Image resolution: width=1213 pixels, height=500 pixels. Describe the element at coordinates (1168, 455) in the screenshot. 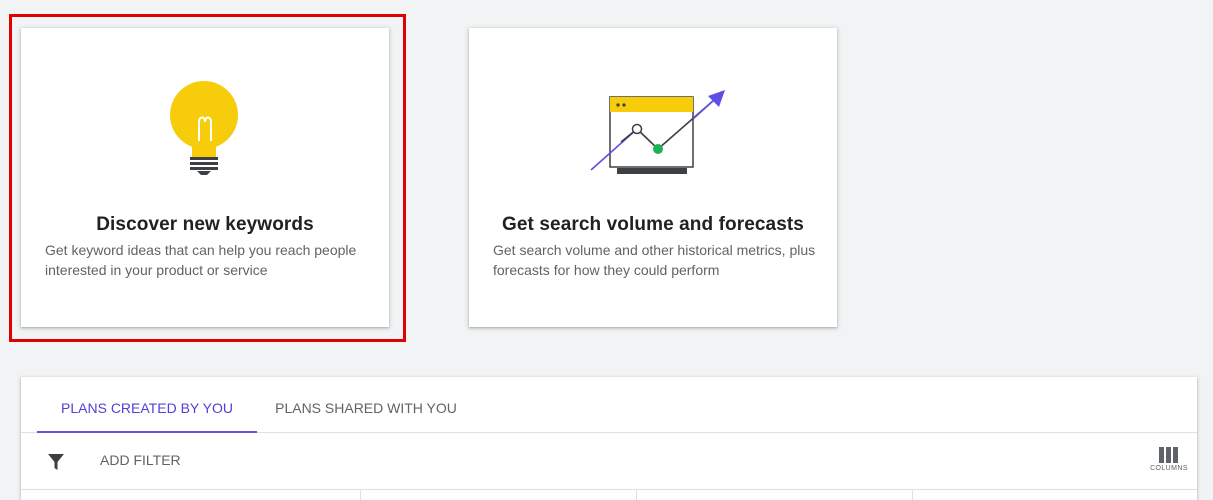

I see `columns-icon` at that location.